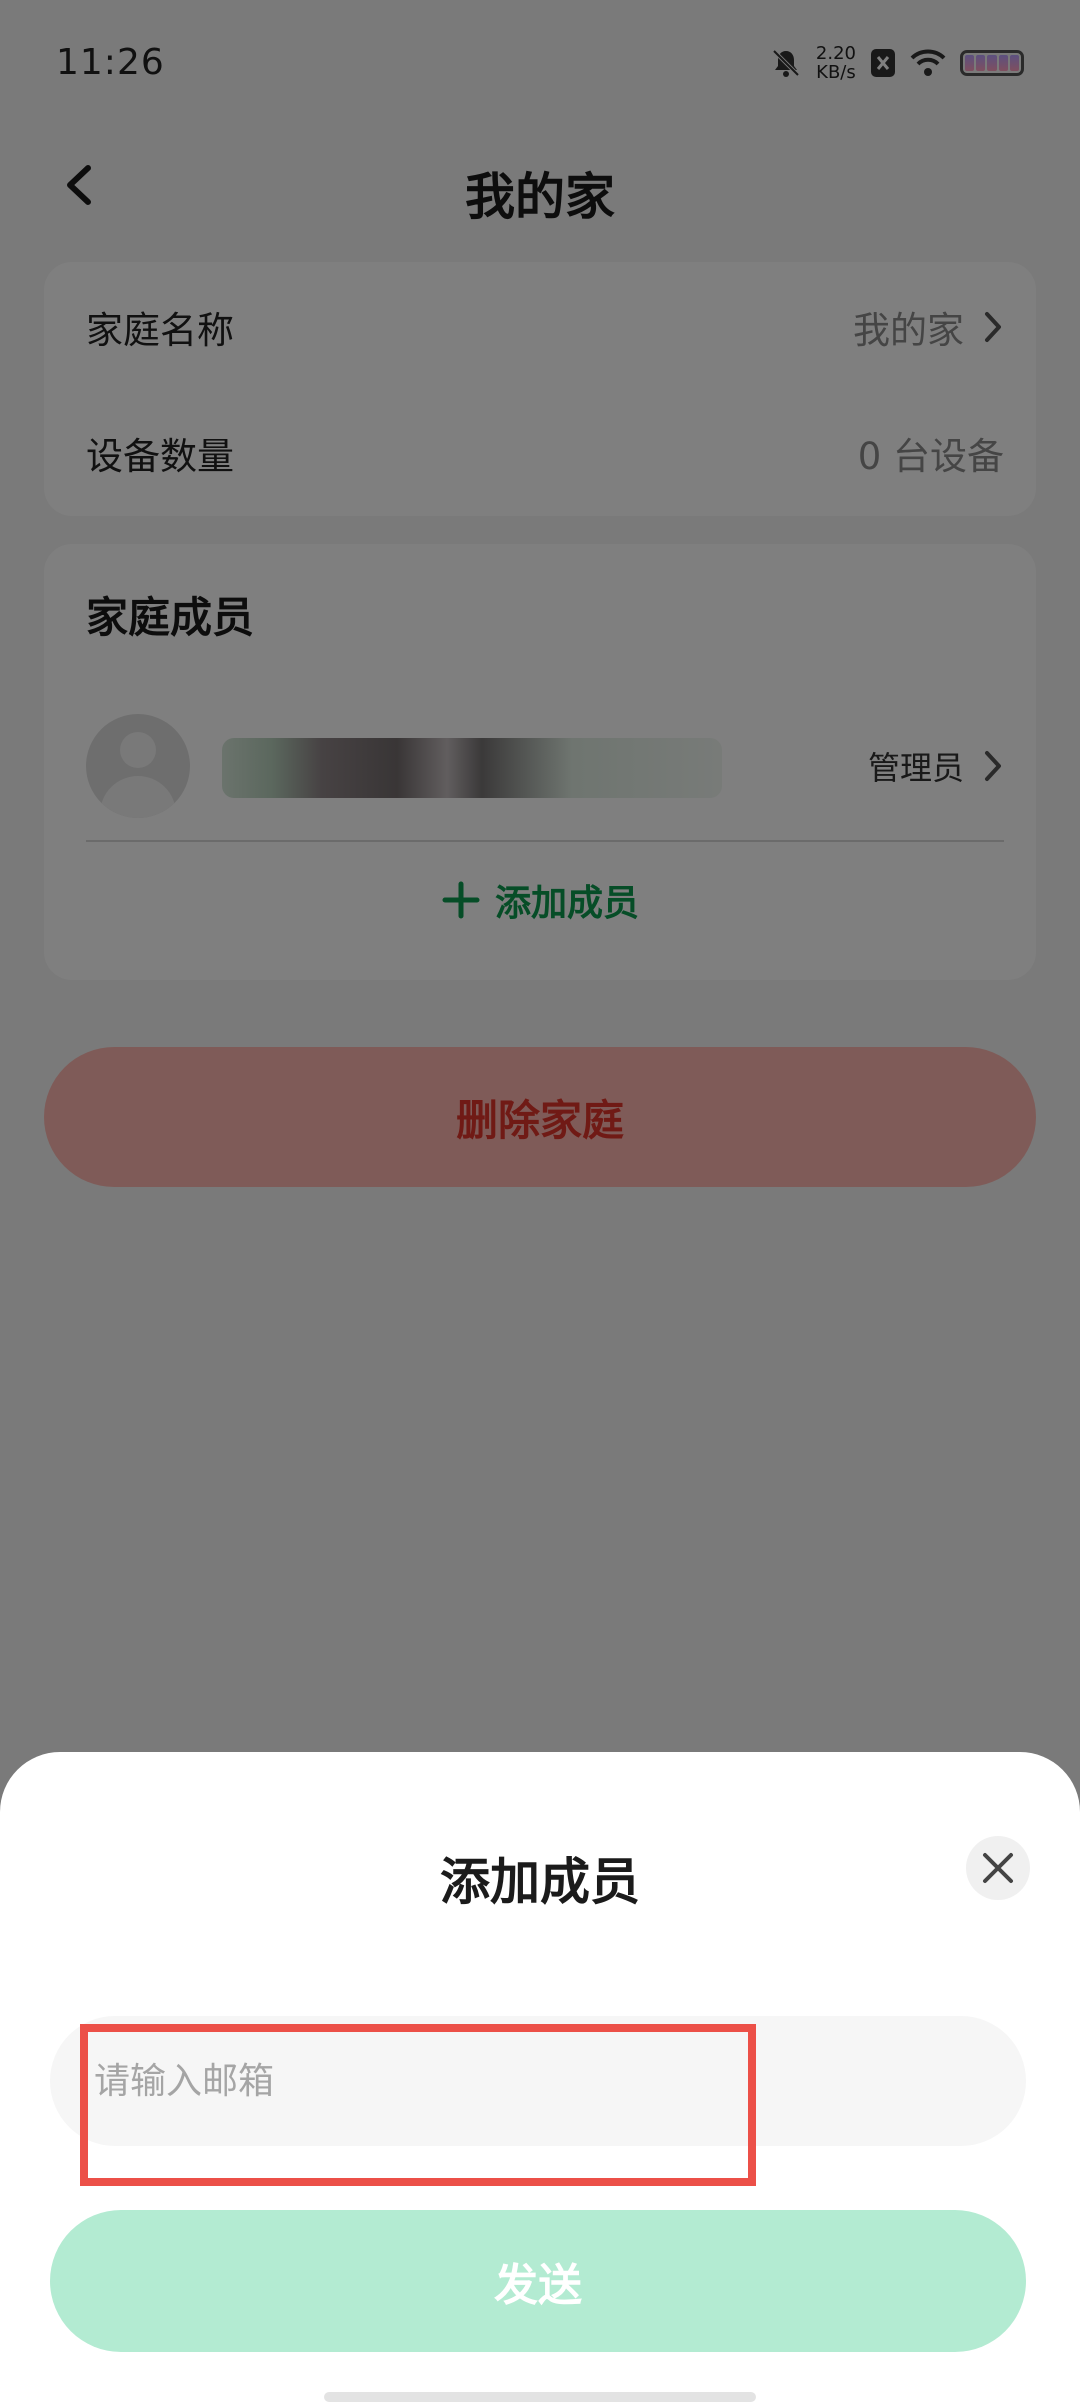 The height and width of the screenshot is (2408, 1080). I want to click on sheet-title: 添加成员, so click(540, 1882).